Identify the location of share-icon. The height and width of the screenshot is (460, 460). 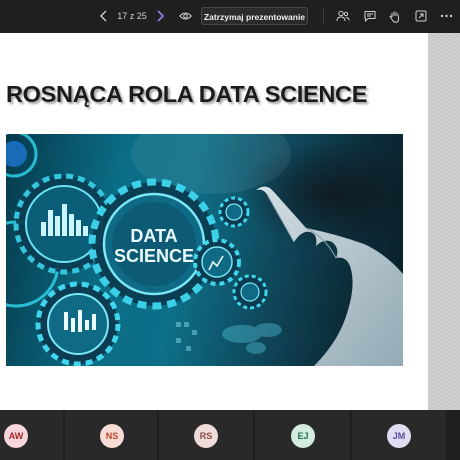
(421, 16).